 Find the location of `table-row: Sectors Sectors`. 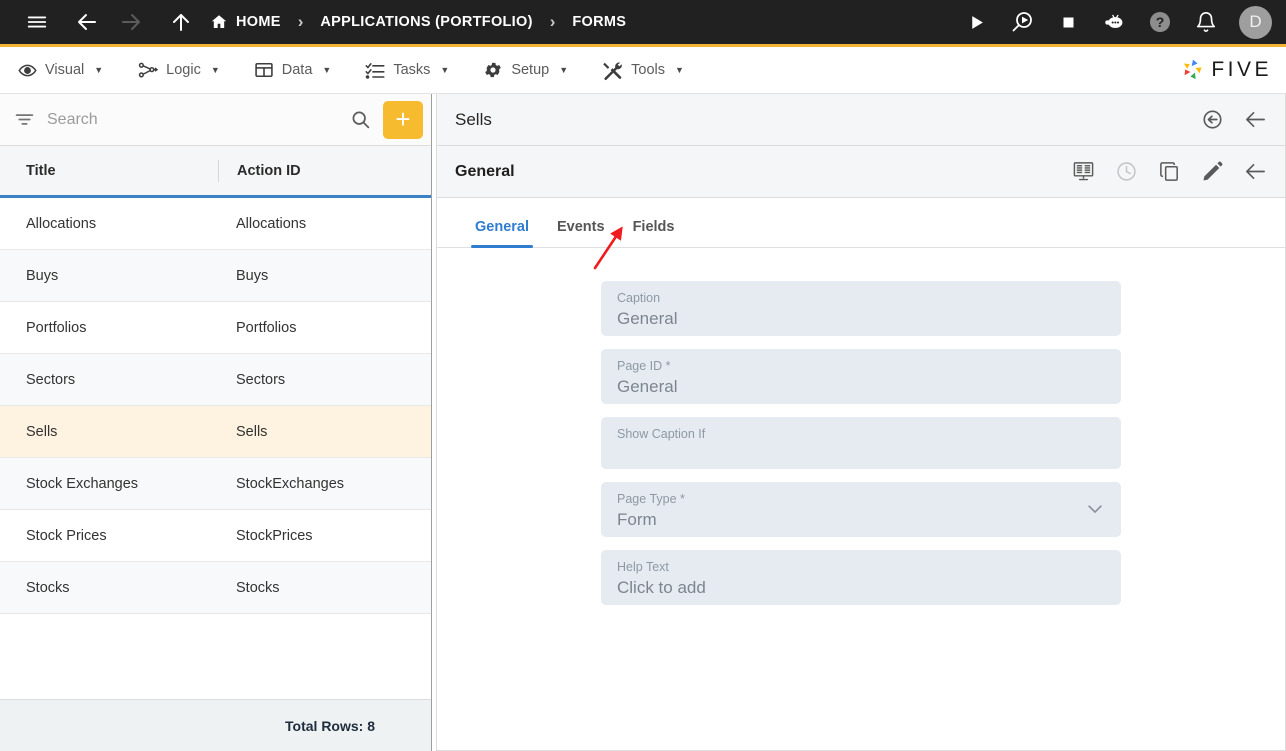

table-row: Sectors Sectors is located at coordinates (215, 380).